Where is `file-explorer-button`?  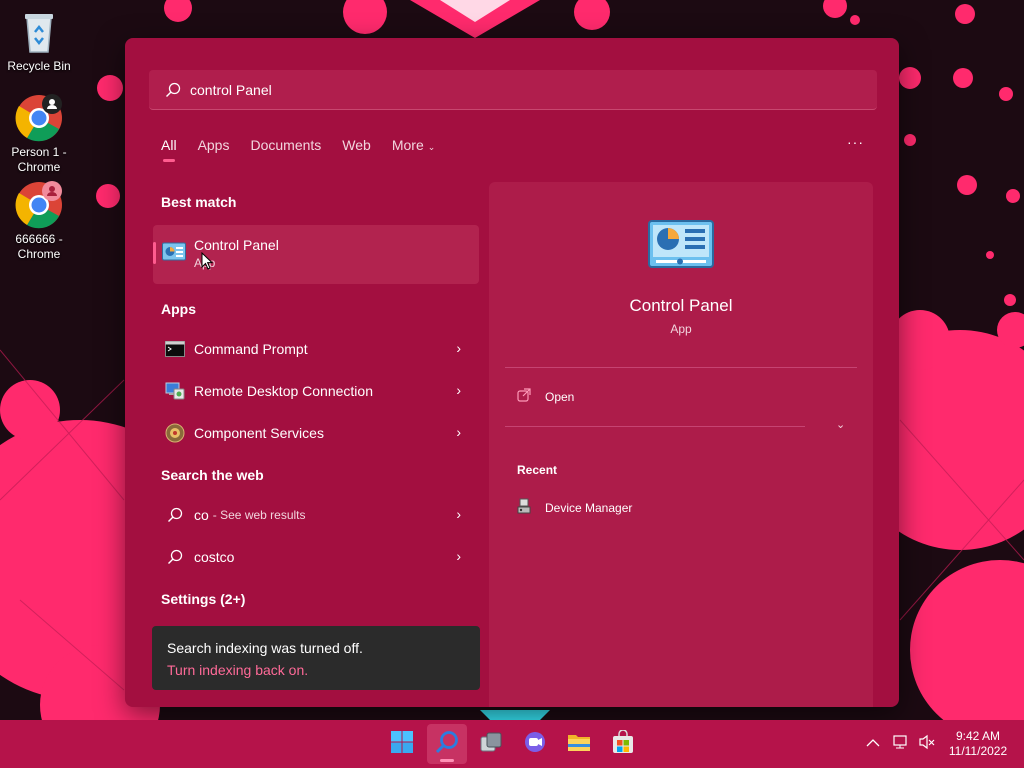
file-explorer-button is located at coordinates (579, 744).